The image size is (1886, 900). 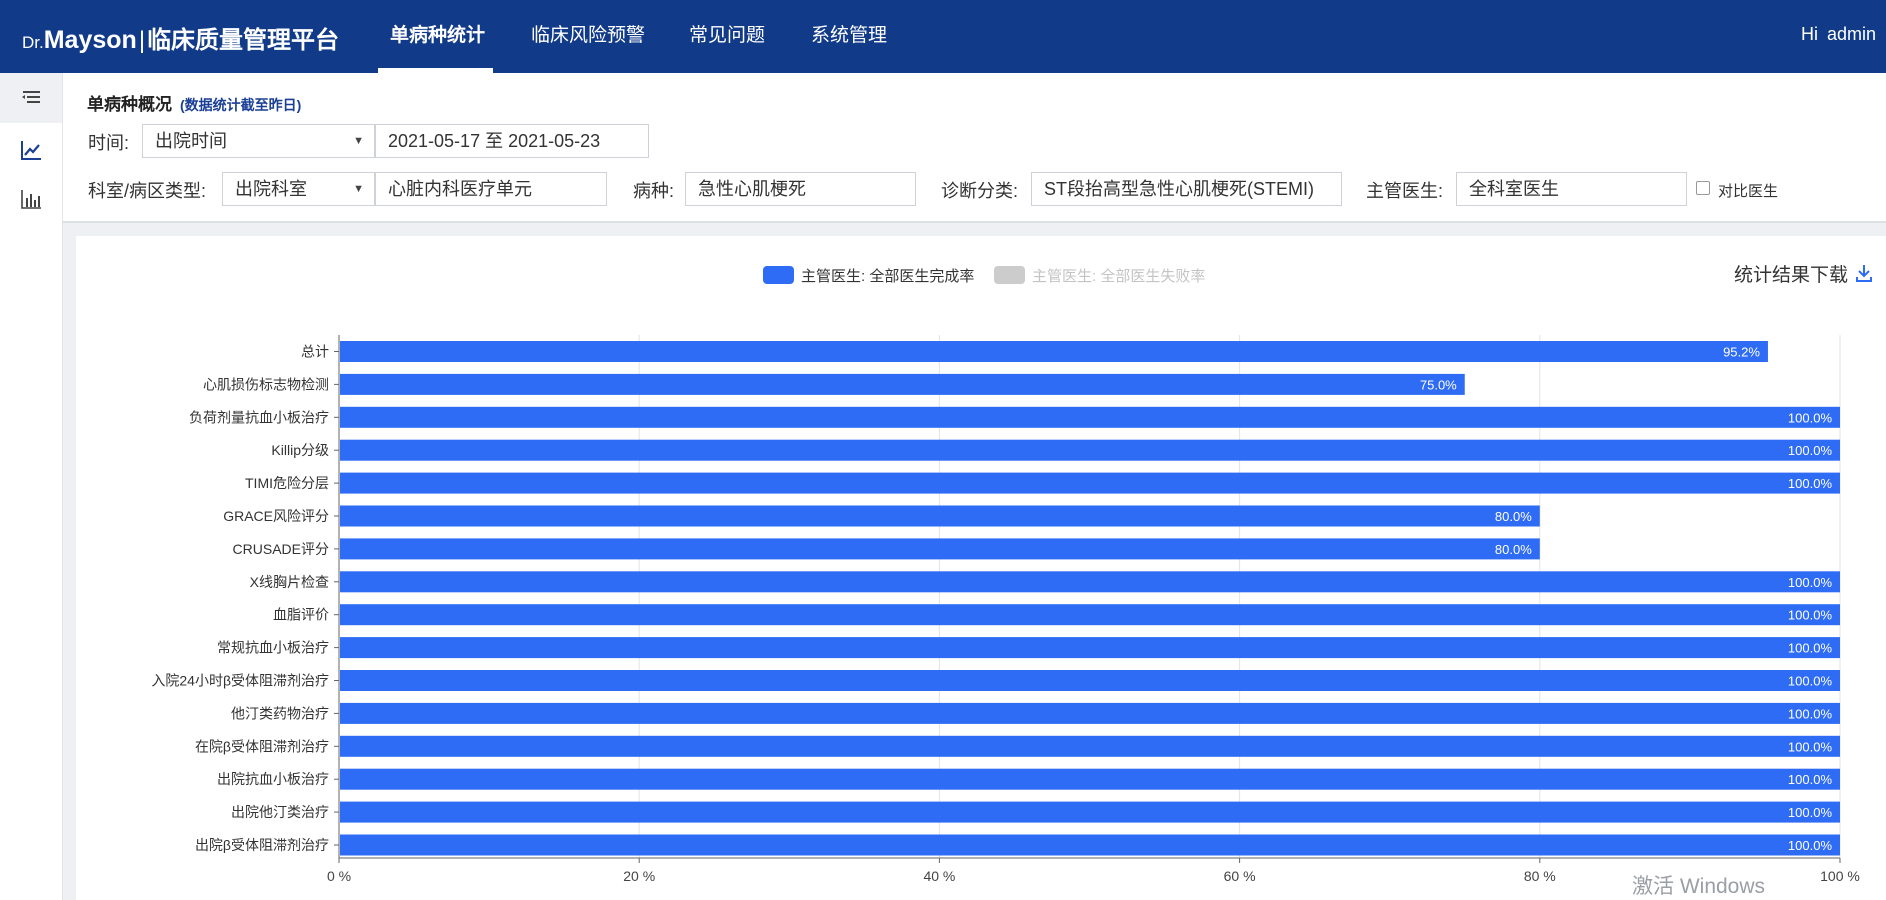 What do you see at coordinates (276, 516) in the screenshot?
I see `category-label: GRACE风险评分` at bounding box center [276, 516].